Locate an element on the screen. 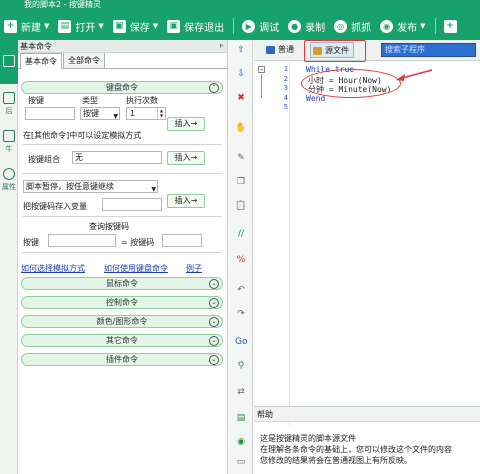 The height and width of the screenshot is (474, 480). panel-header: 基本命令 ᵖ is located at coordinates (122, 46).